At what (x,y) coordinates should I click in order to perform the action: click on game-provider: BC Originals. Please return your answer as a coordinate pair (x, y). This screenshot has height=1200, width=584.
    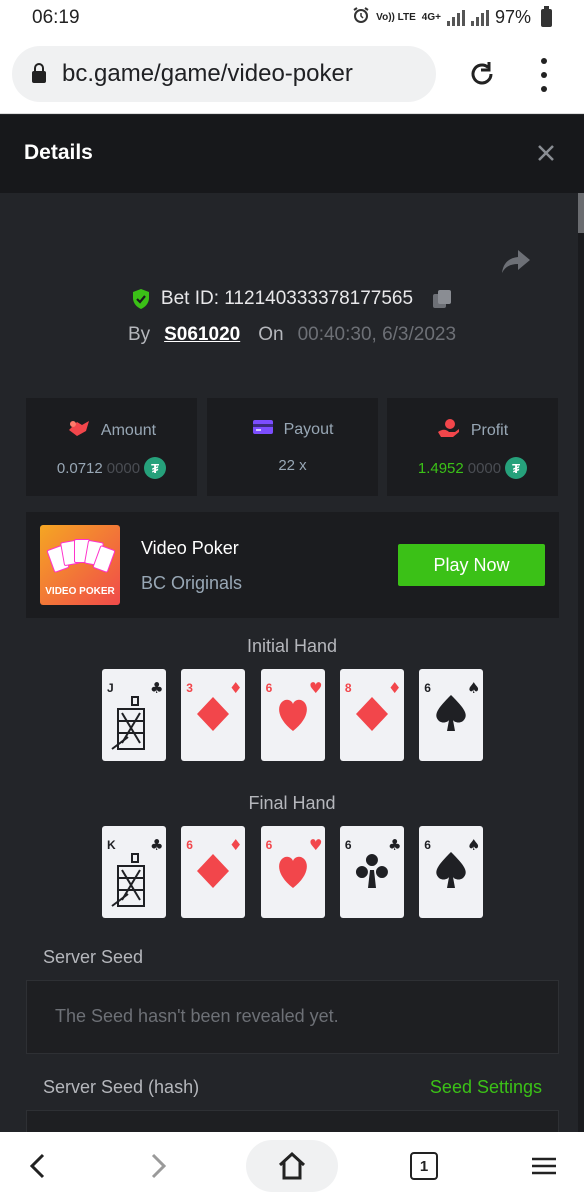
    Looking at the image, I should click on (192, 583).